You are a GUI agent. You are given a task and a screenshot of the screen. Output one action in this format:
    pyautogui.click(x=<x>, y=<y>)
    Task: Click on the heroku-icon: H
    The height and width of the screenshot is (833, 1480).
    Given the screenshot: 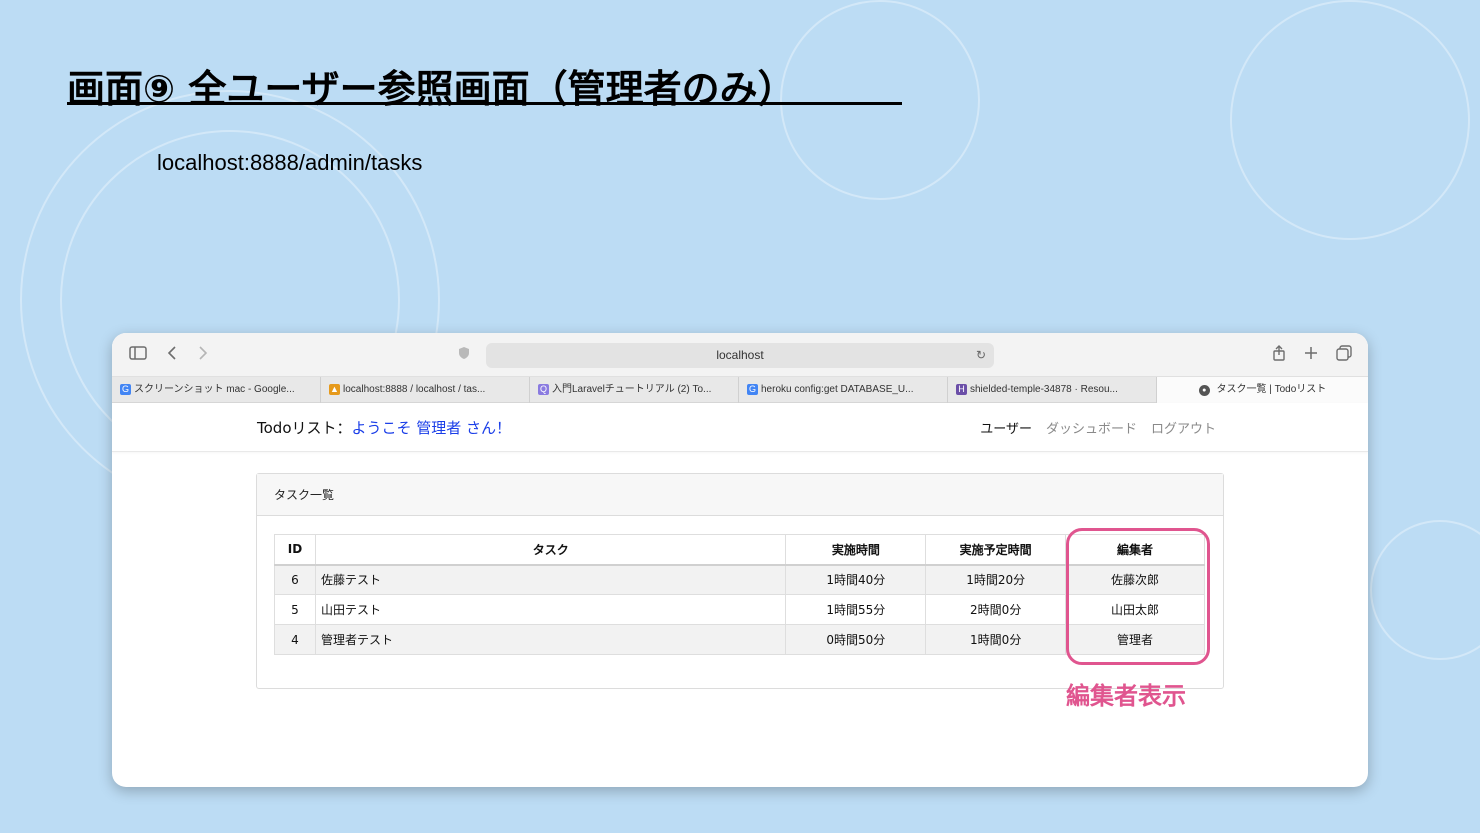 What is the action you would take?
    pyautogui.click(x=961, y=389)
    